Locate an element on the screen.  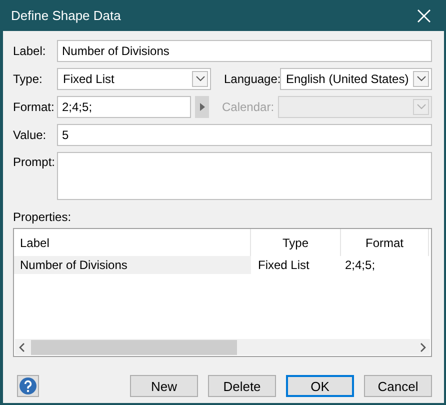
chevron-right-icon is located at coordinates (423, 347).